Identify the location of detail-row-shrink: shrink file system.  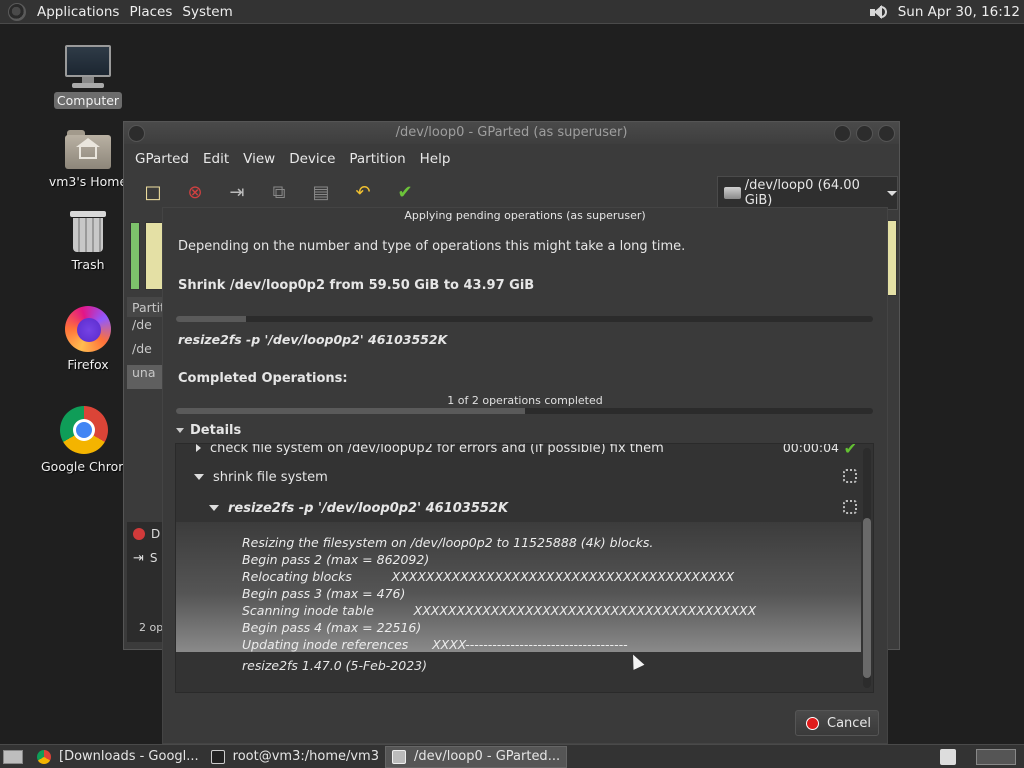
(518, 477).